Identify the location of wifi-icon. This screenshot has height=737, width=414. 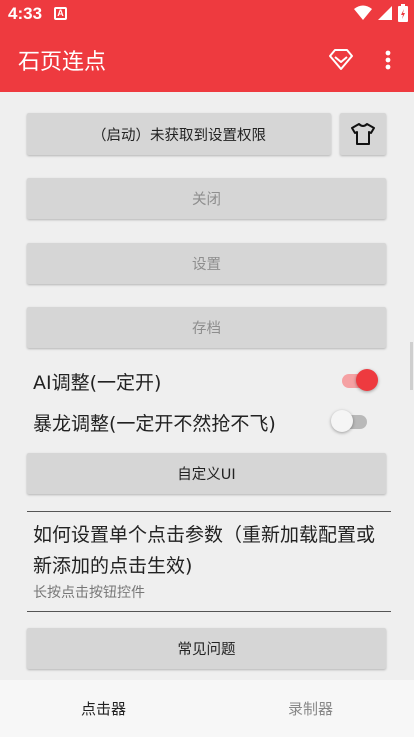
(363, 12).